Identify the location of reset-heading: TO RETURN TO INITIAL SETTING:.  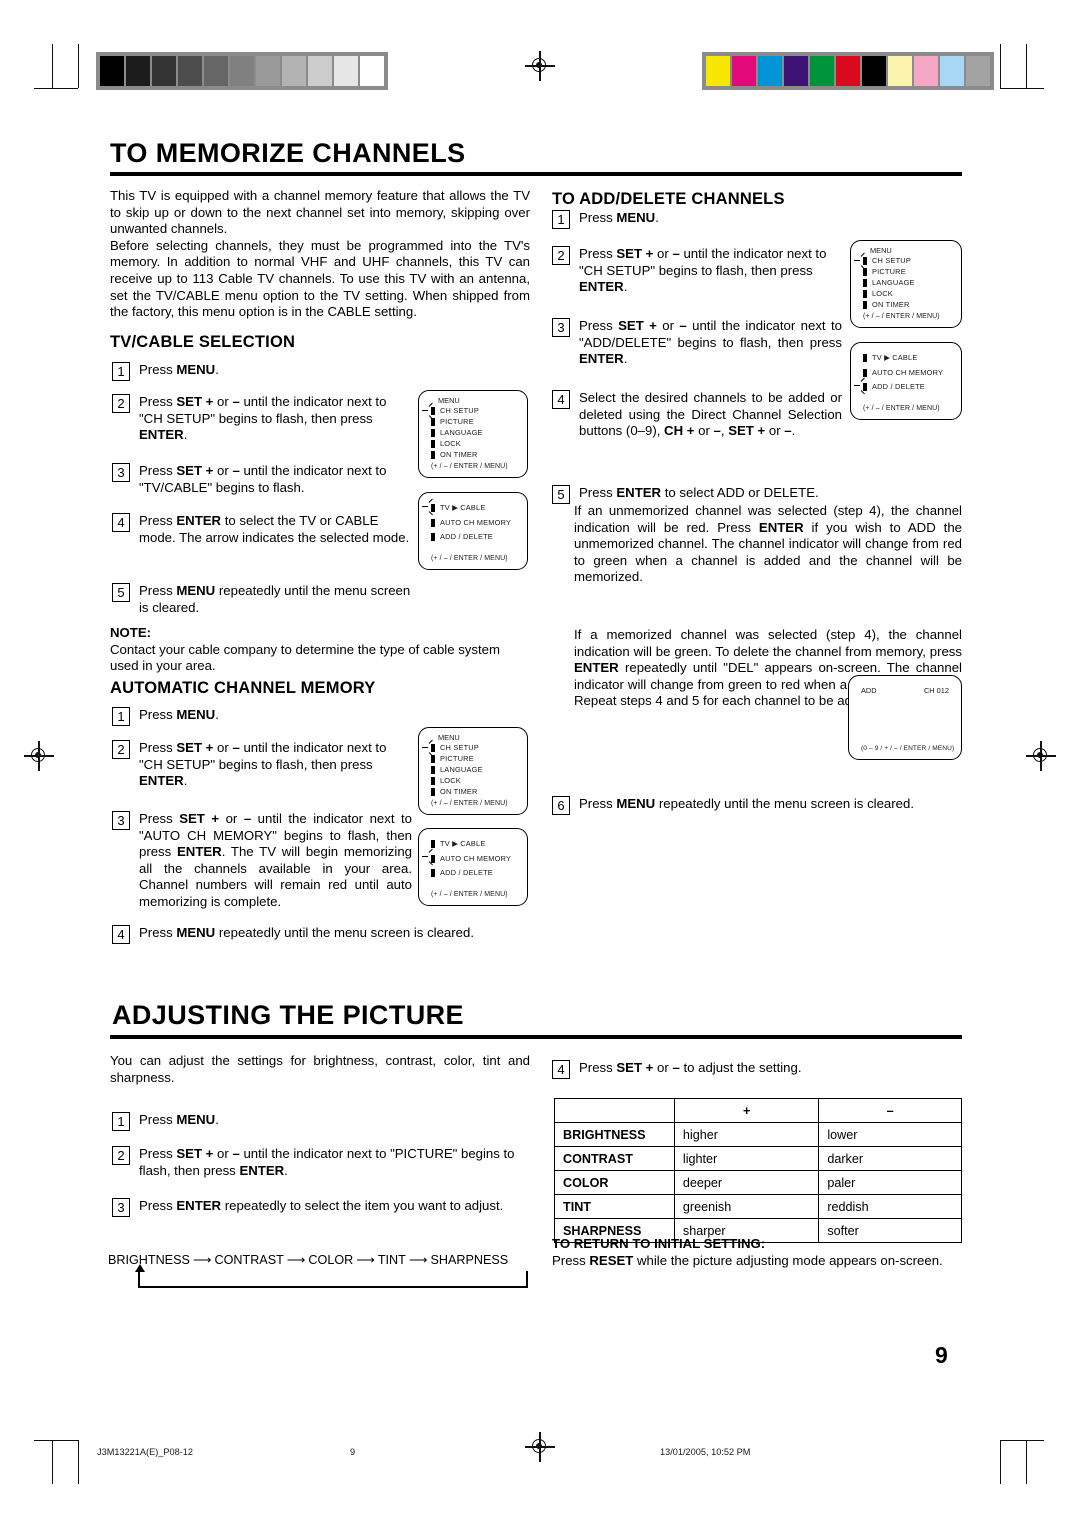
(659, 1243).